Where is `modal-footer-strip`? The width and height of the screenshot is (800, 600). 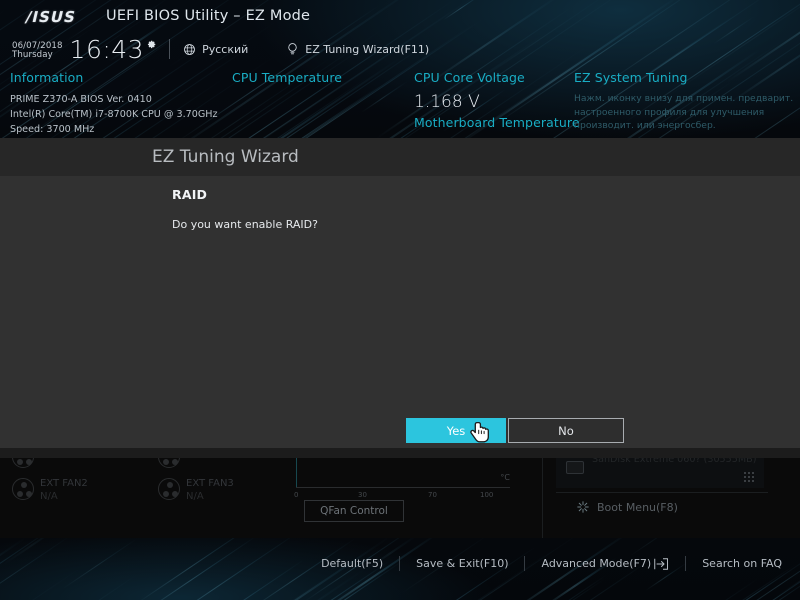 modal-footer-strip is located at coordinates (400, 453).